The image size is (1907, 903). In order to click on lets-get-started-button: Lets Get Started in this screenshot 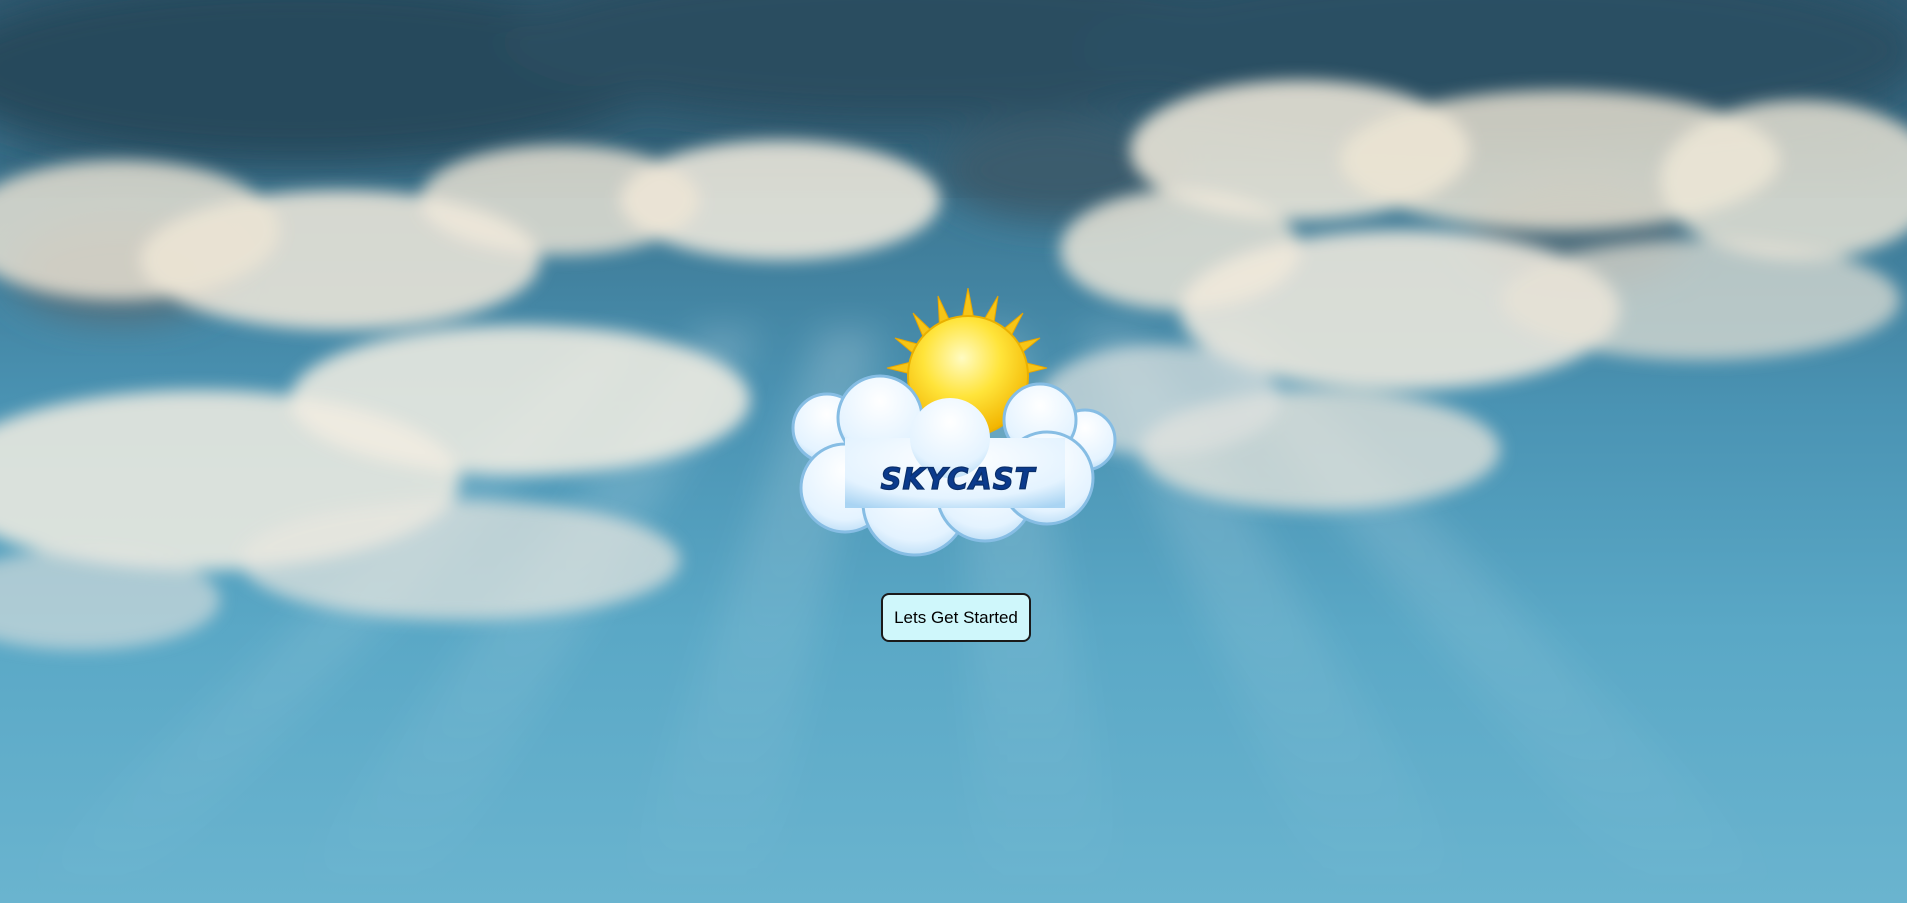, I will do `click(956, 617)`.